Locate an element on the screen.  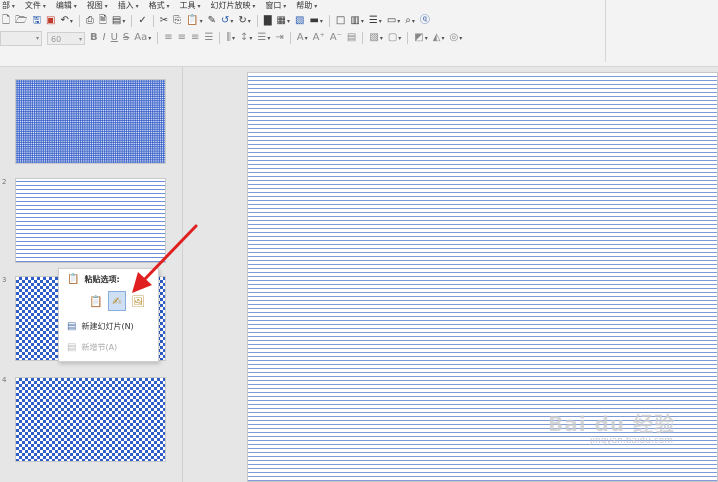
font-size-value: 60 is located at coordinates (56, 39).